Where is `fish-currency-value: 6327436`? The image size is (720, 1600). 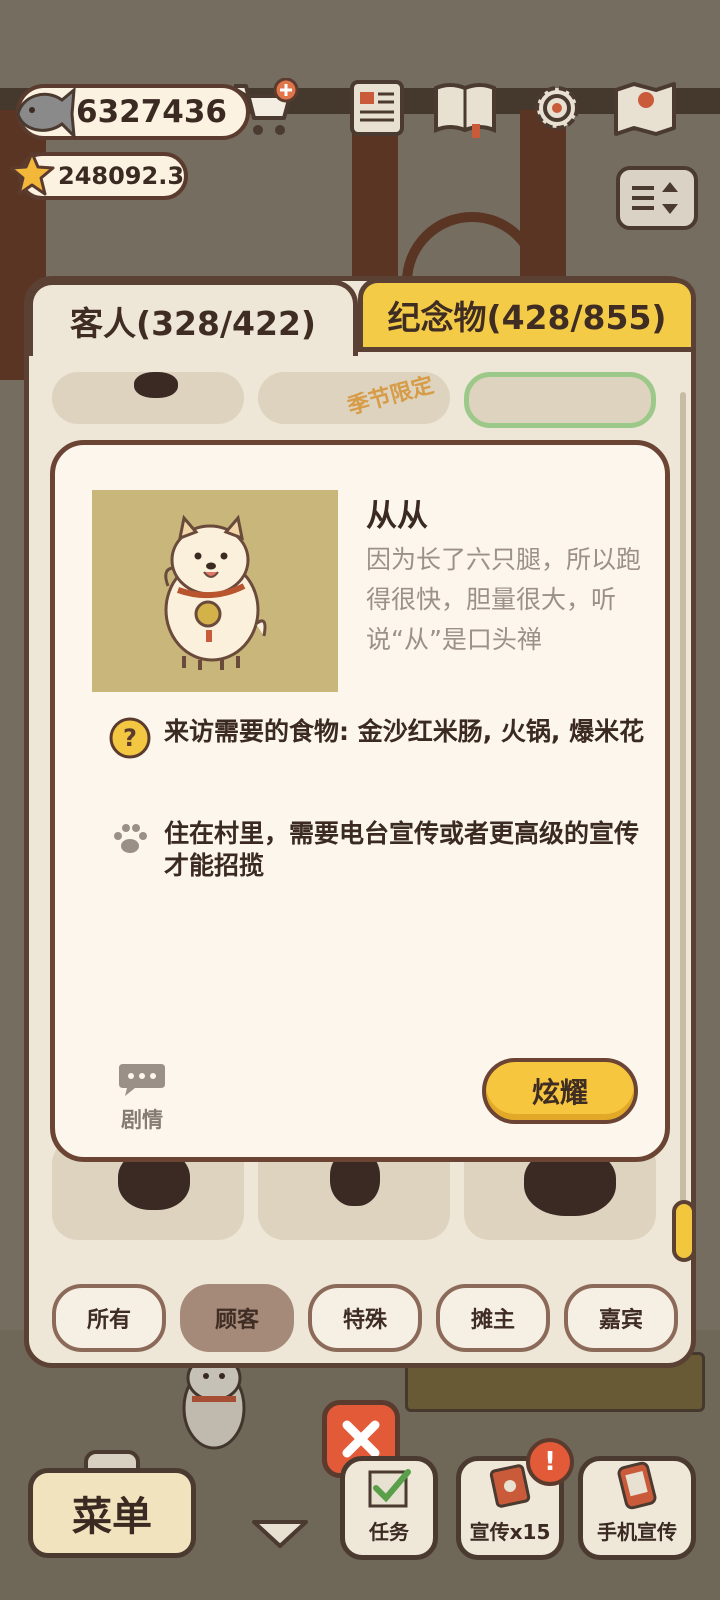
fish-currency-value: 6327436 is located at coordinates (151, 112).